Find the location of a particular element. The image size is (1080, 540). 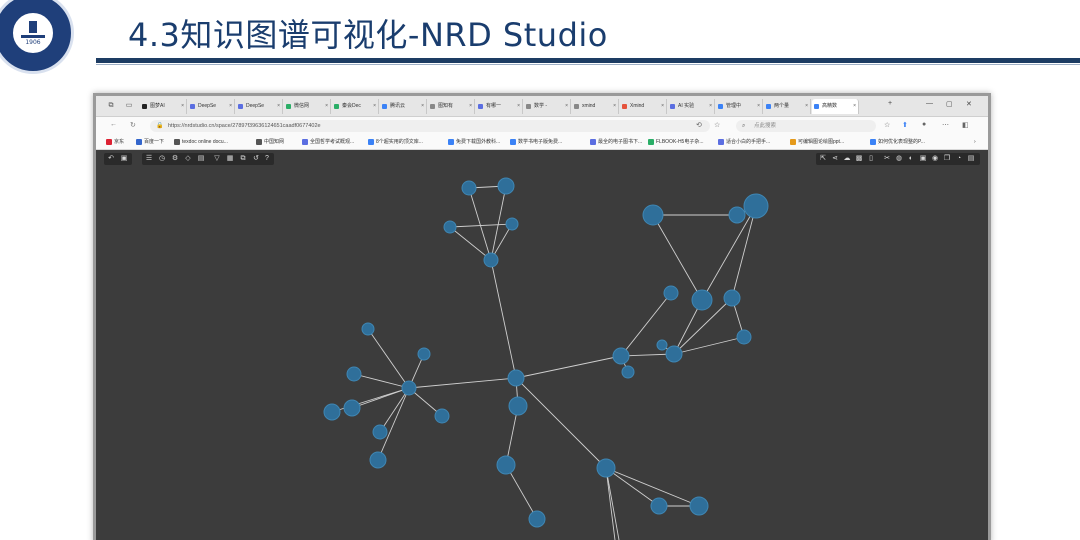

copy-icon: ⧉ is located at coordinates (243, 159).